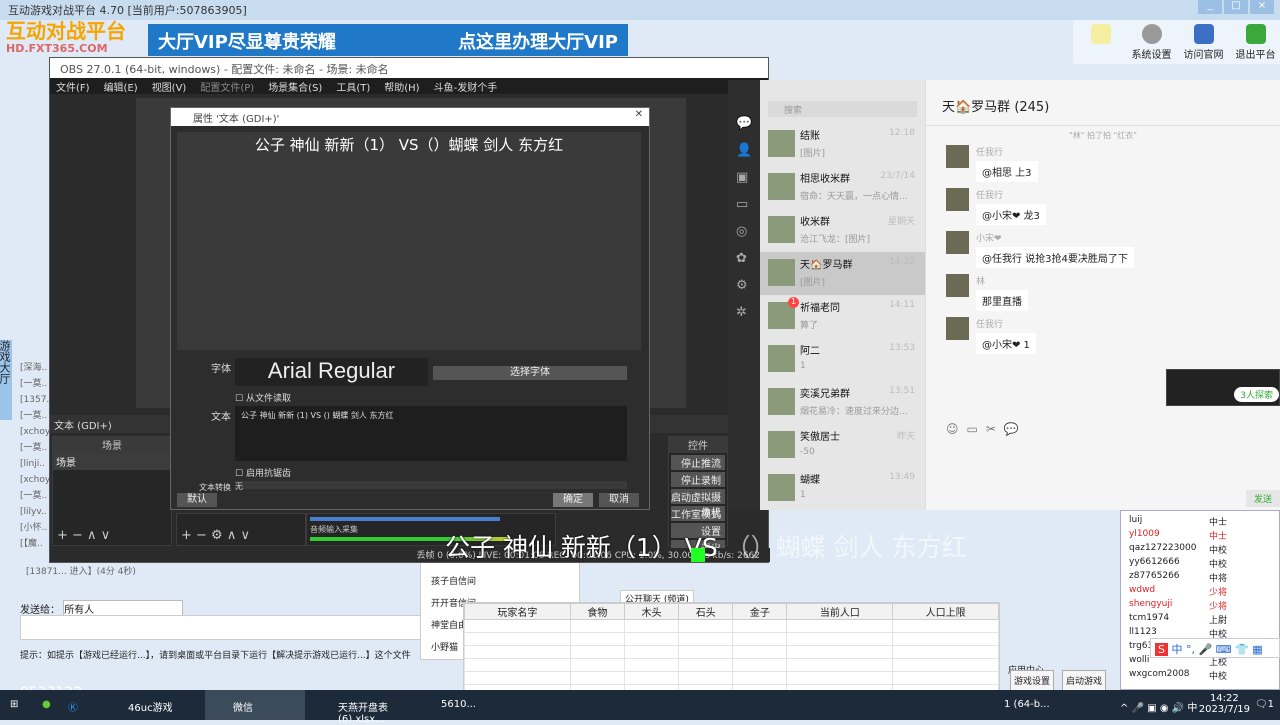 The height and width of the screenshot is (725, 1280). Describe the element at coordinates (1215, 648) in the screenshot. I see `ime-toolbar: S 中 °, 🎤 ⌨ 👕 ▦` at that location.